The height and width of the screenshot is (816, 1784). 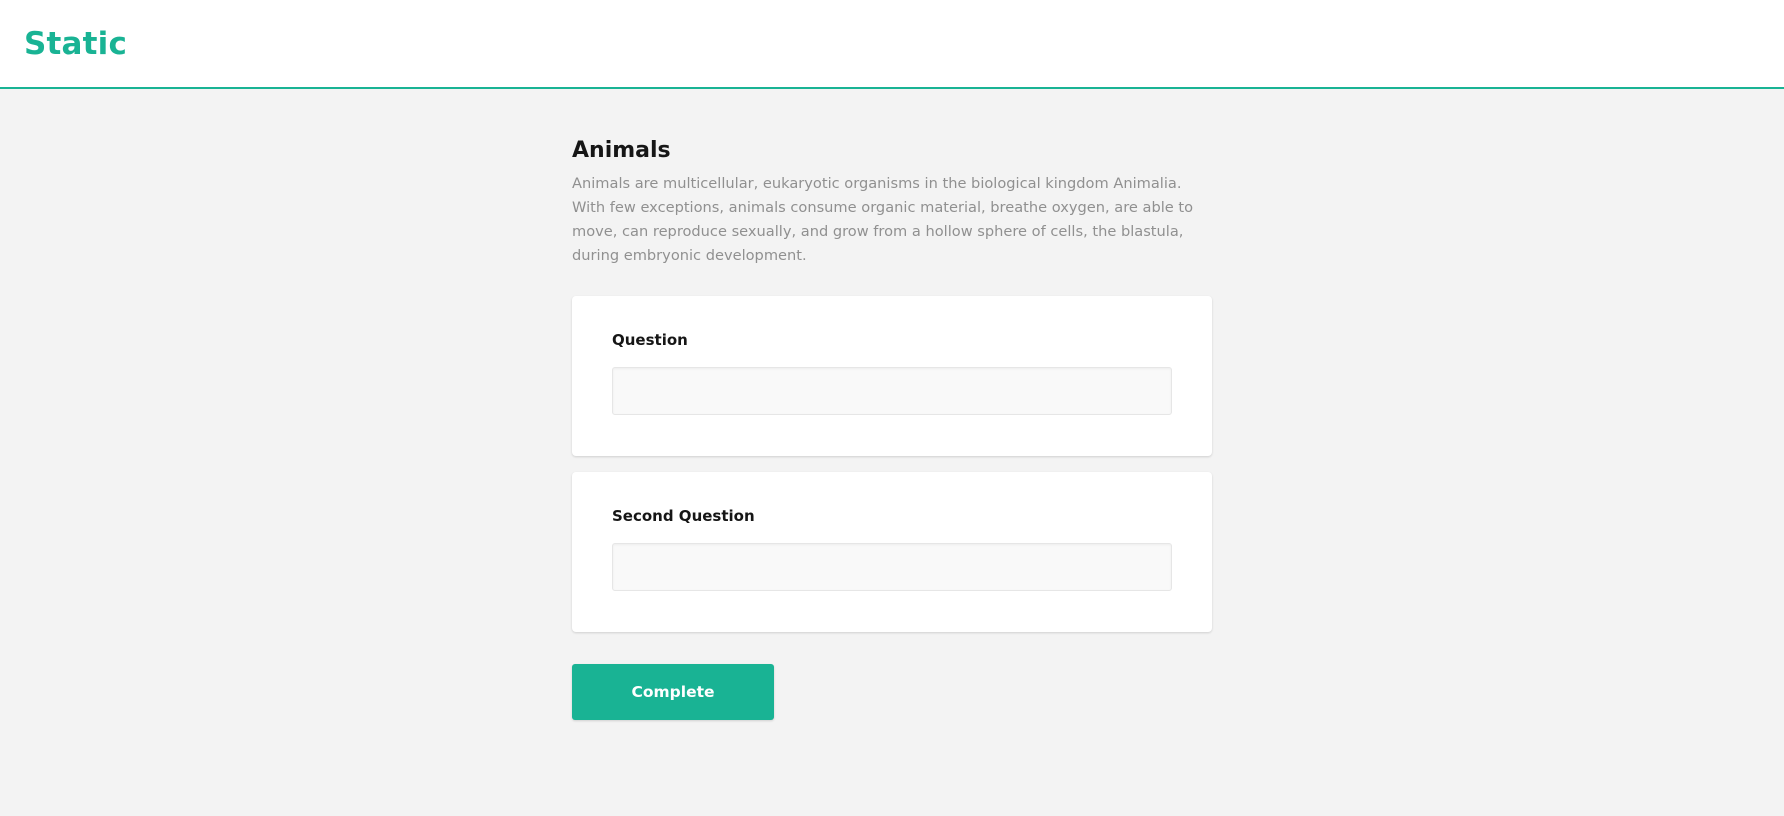 What do you see at coordinates (673, 692) in the screenshot?
I see `complete-button: Complete` at bounding box center [673, 692].